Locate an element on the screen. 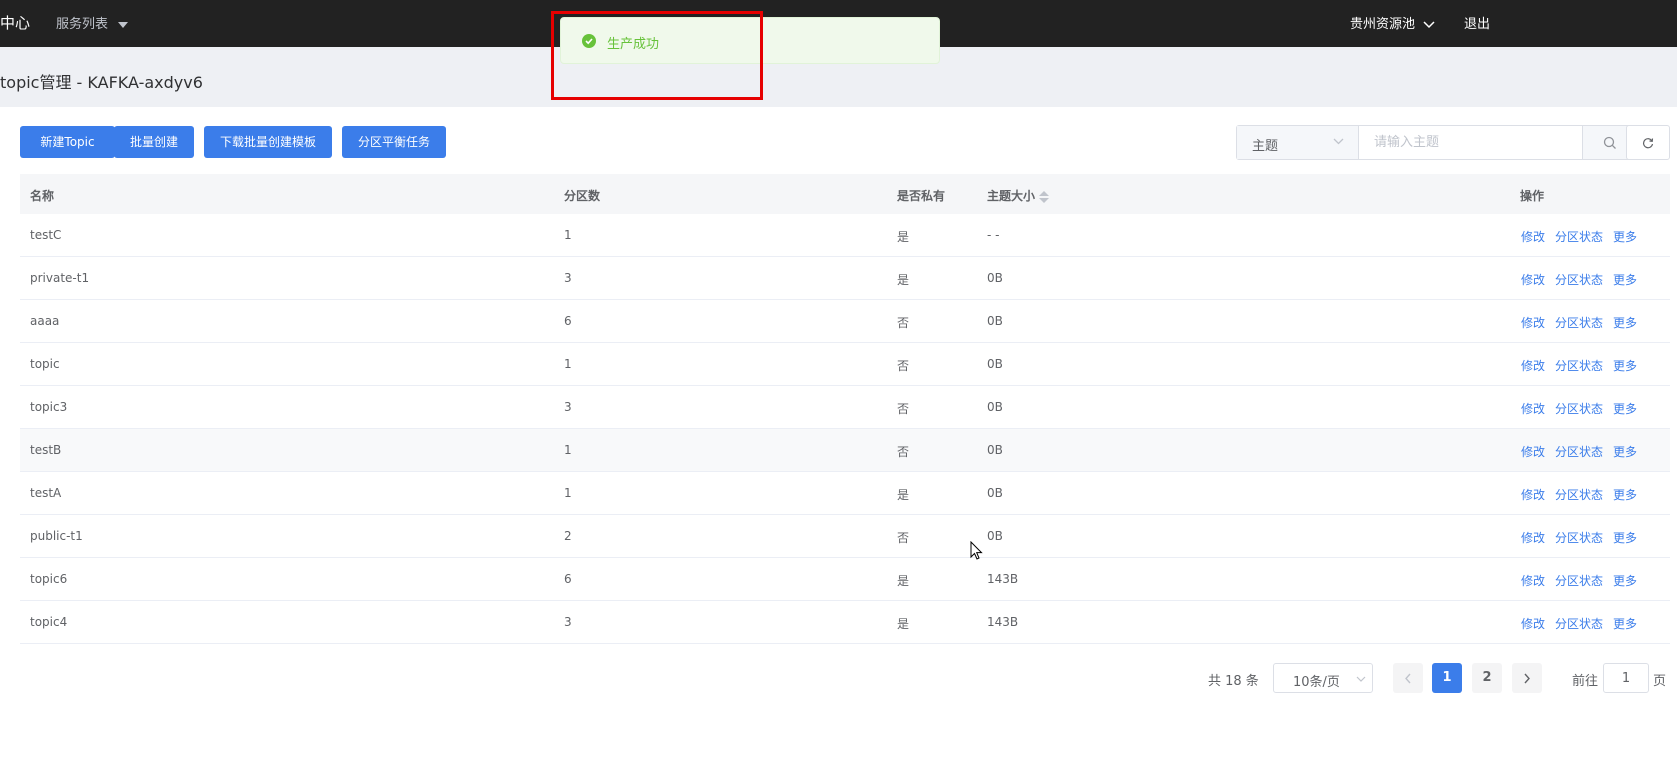 This screenshot has width=1677, height=758. page-size-select: 10条/页 is located at coordinates (1323, 678).